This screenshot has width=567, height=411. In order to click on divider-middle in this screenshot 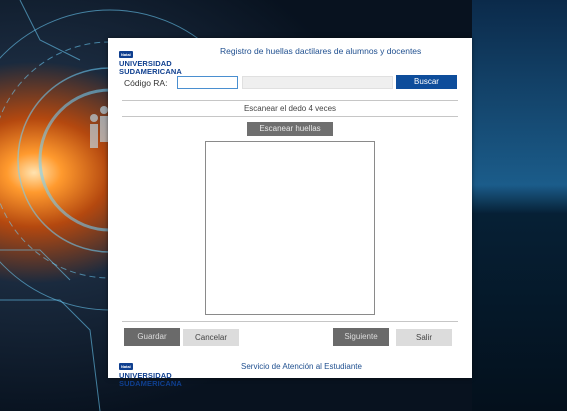, I will do `click(290, 116)`.